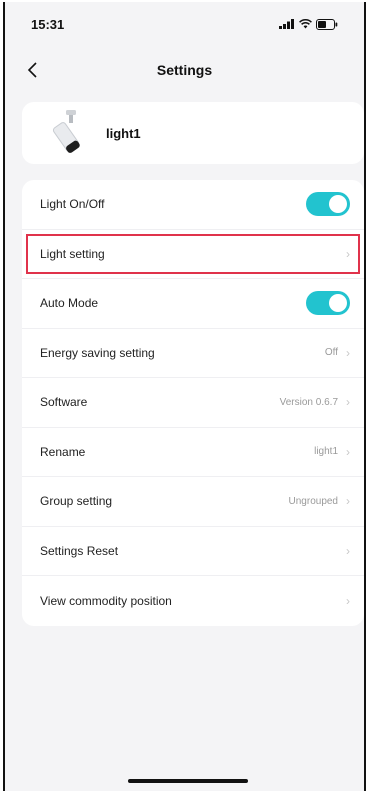  Describe the element at coordinates (193, 353) in the screenshot. I see `setting-row-energy-saving: Energy saving setting Off ›` at that location.